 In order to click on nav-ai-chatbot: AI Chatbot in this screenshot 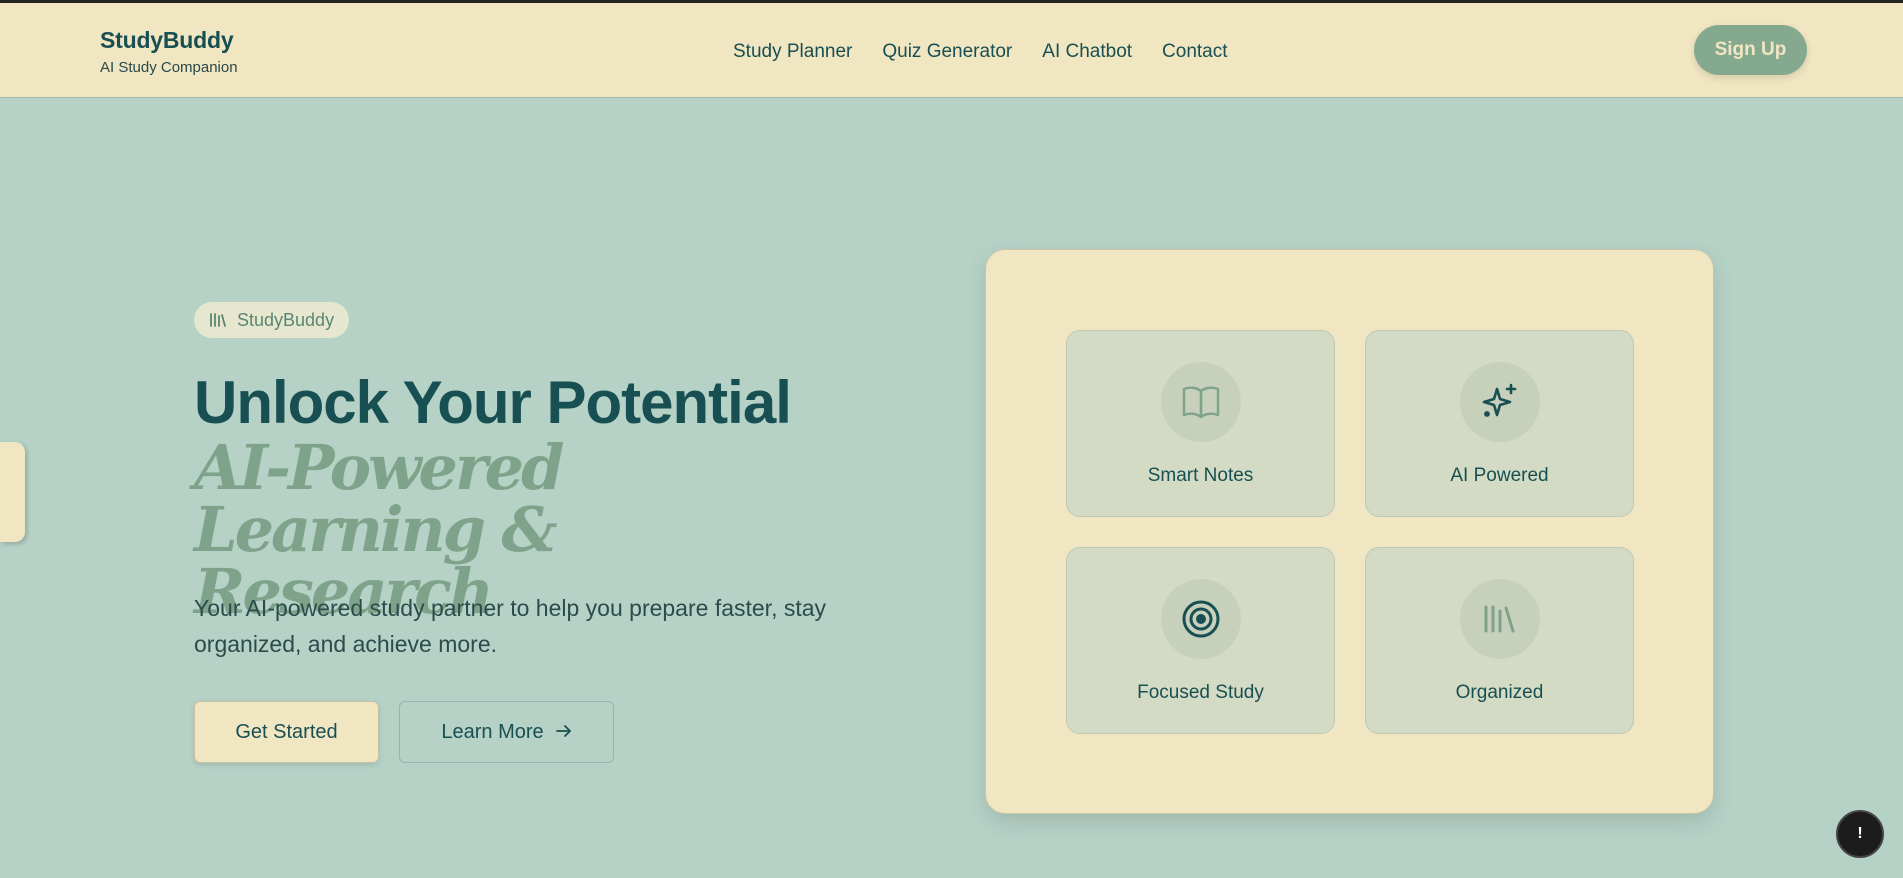, I will do `click(1087, 52)`.